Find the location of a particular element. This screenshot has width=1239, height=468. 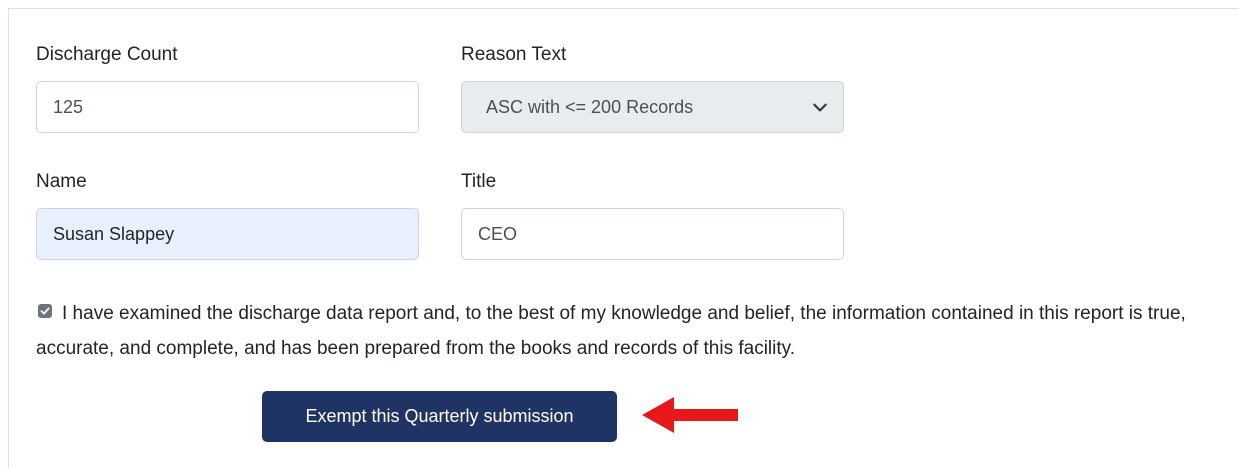

name-input is located at coordinates (227, 234).